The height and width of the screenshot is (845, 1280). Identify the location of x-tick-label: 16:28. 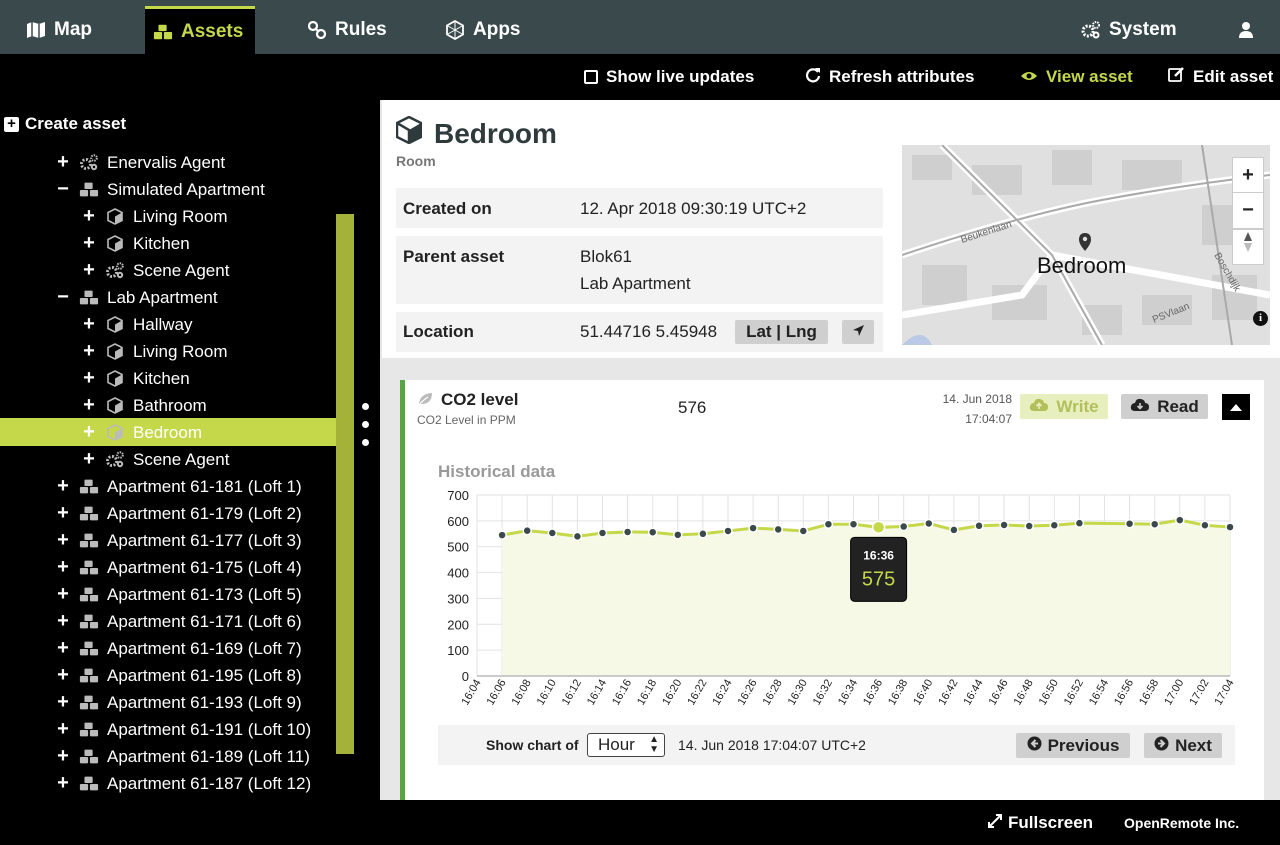
(773, 693).